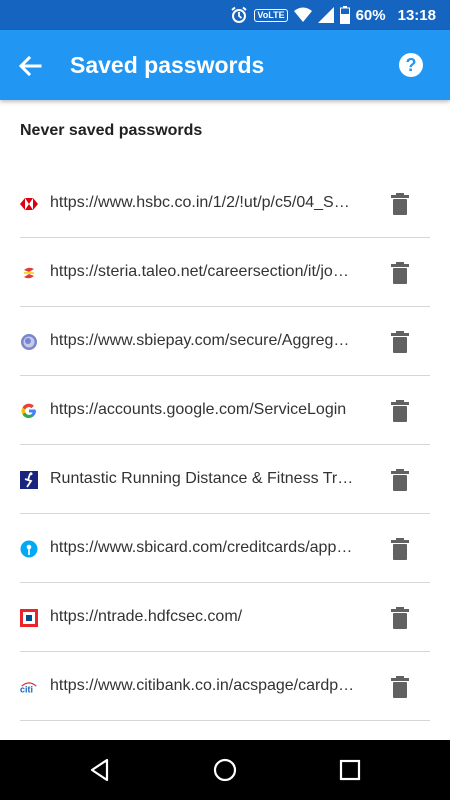  What do you see at coordinates (225, 15) in the screenshot?
I see `status-bar: VoLTE 60% 13:18` at bounding box center [225, 15].